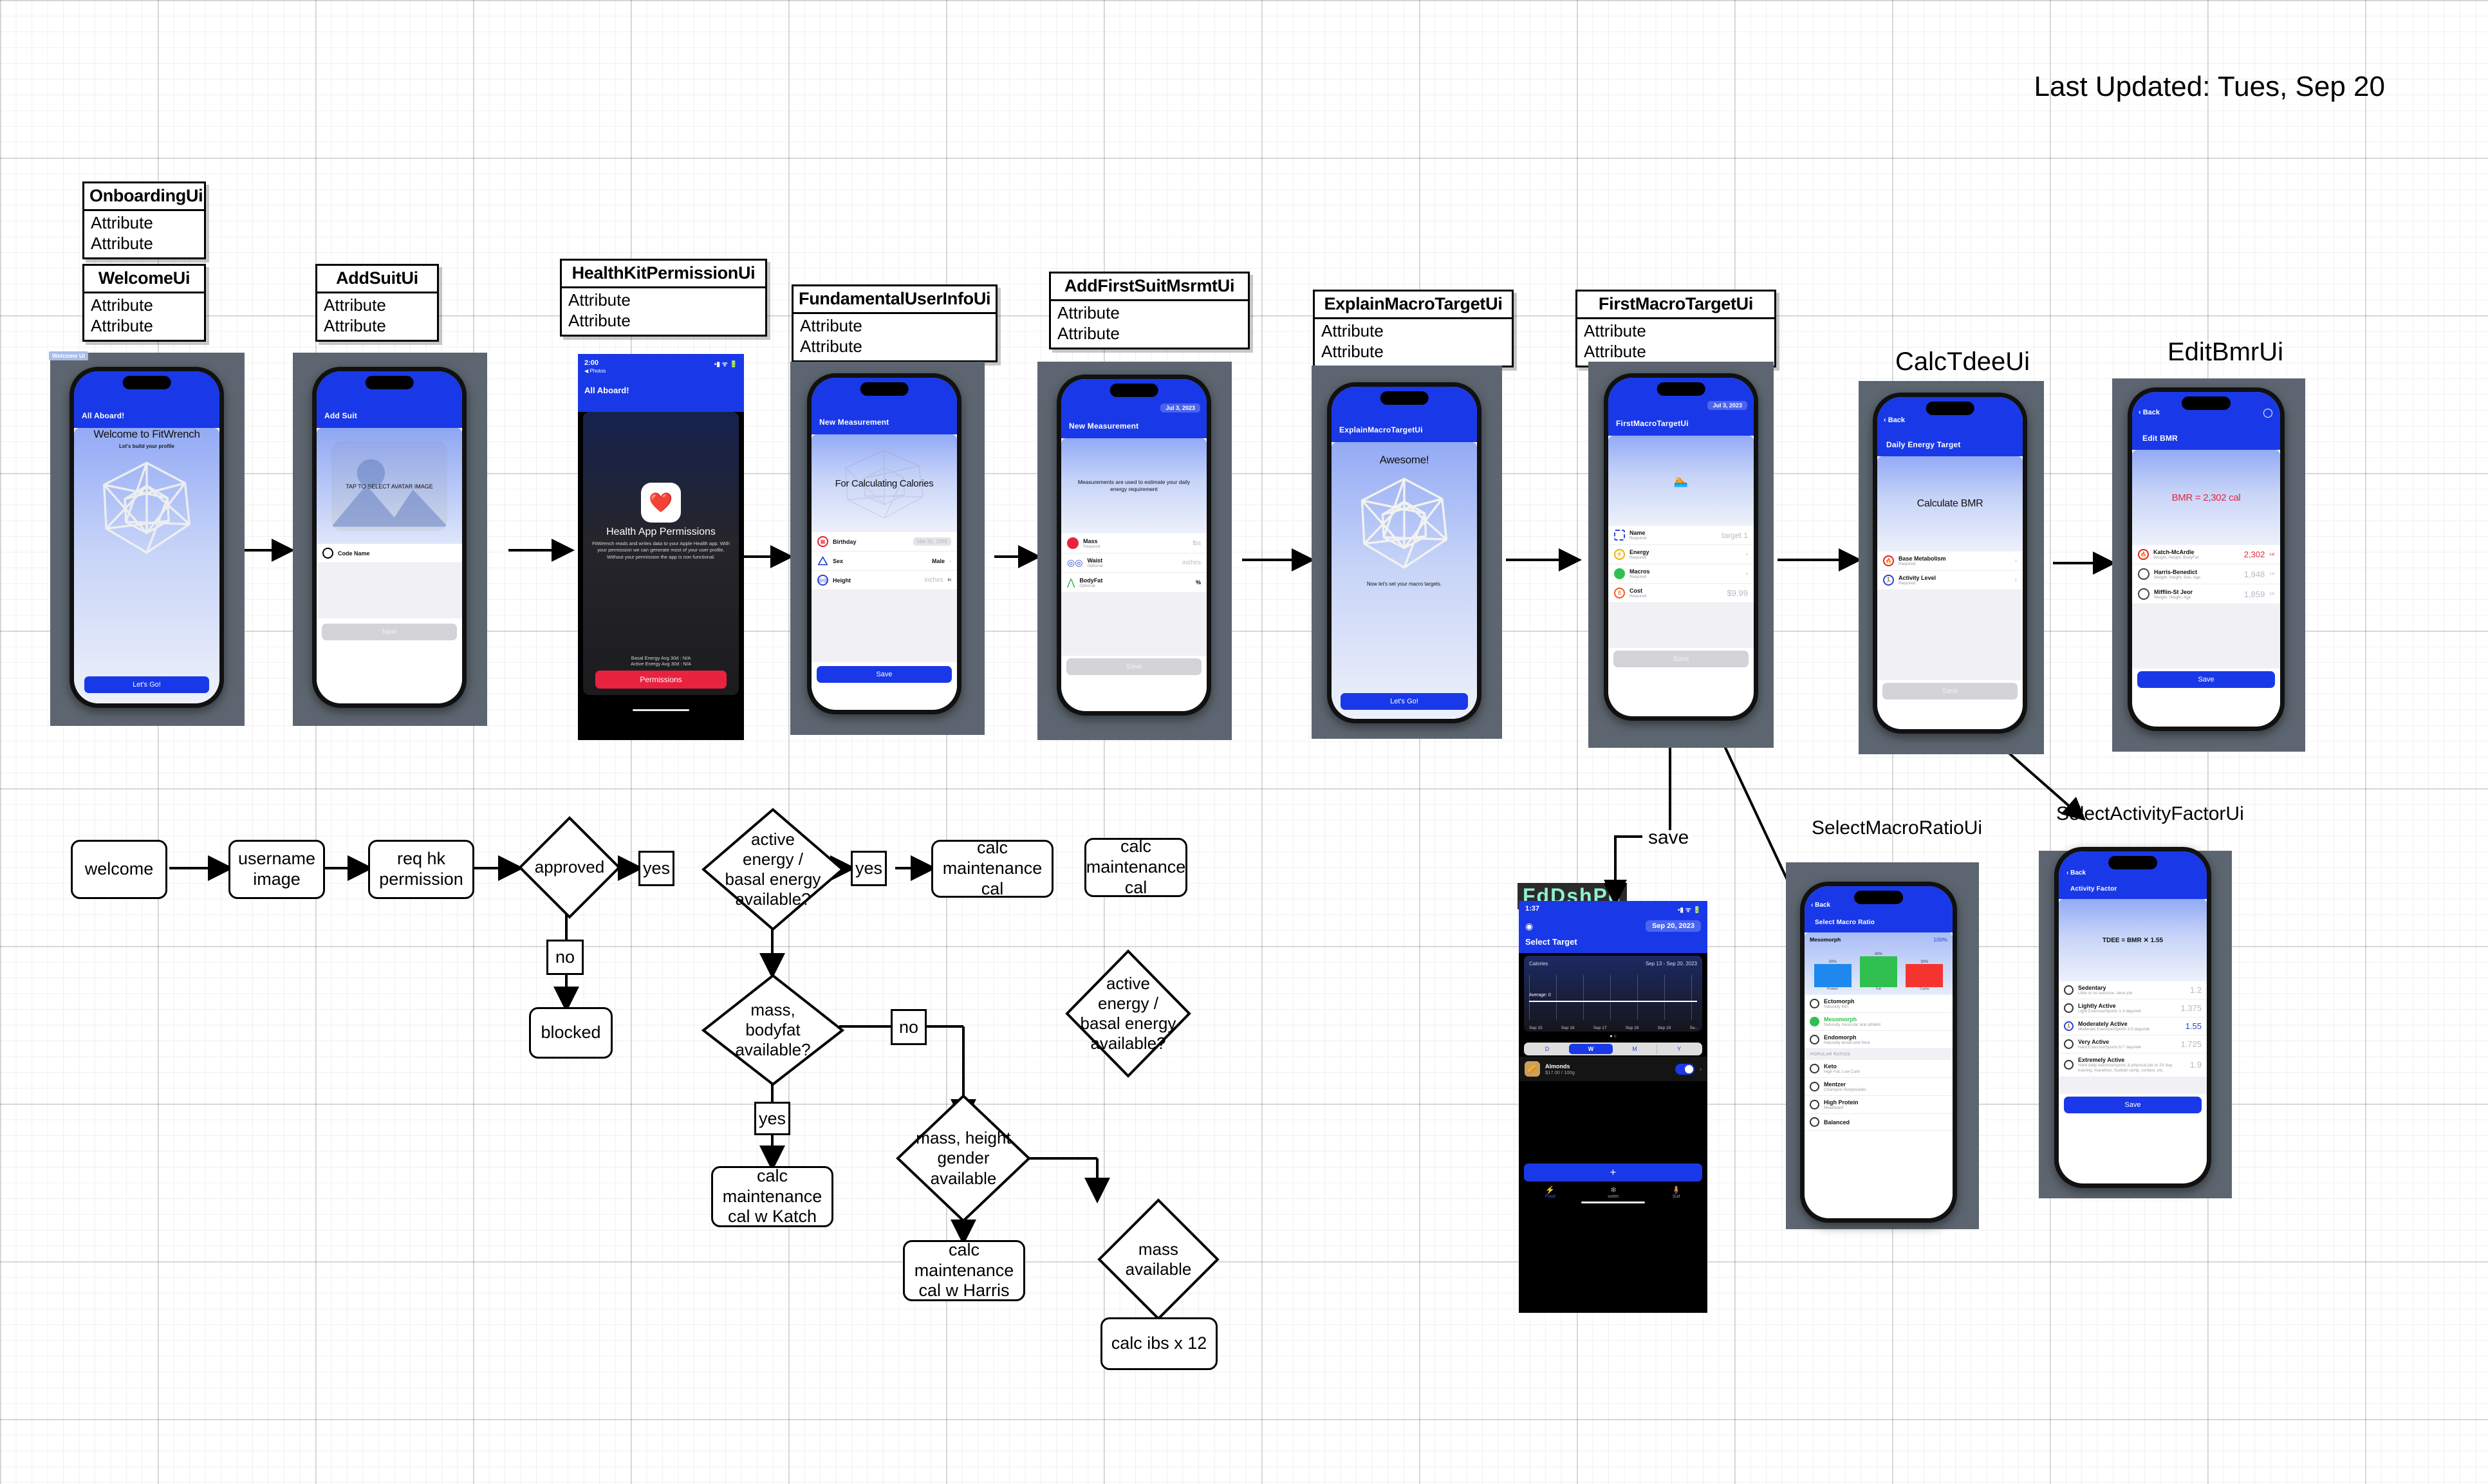 The image size is (2488, 1484). What do you see at coordinates (2195, 990) in the screenshot?
I see `option-value: 1.2` at bounding box center [2195, 990].